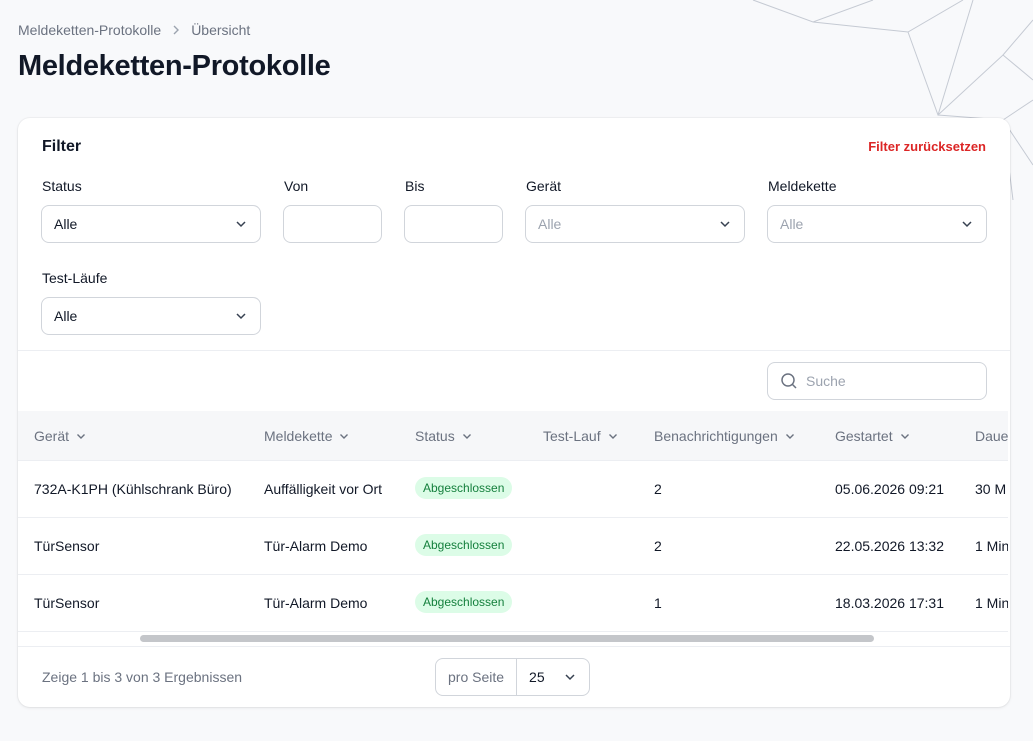 The width and height of the screenshot is (1033, 741). What do you see at coordinates (553, 677) in the screenshot?
I see `per-page-select: 25` at bounding box center [553, 677].